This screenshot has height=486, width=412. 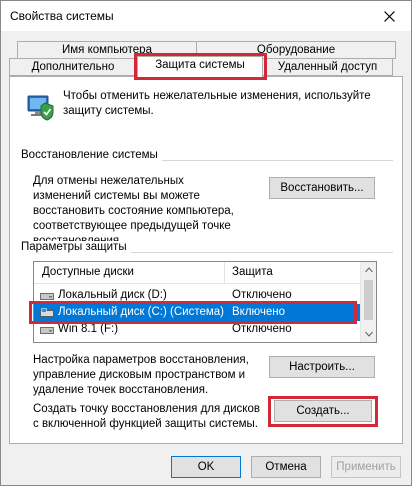 I want to click on scroll-thumb, so click(x=368, y=300).